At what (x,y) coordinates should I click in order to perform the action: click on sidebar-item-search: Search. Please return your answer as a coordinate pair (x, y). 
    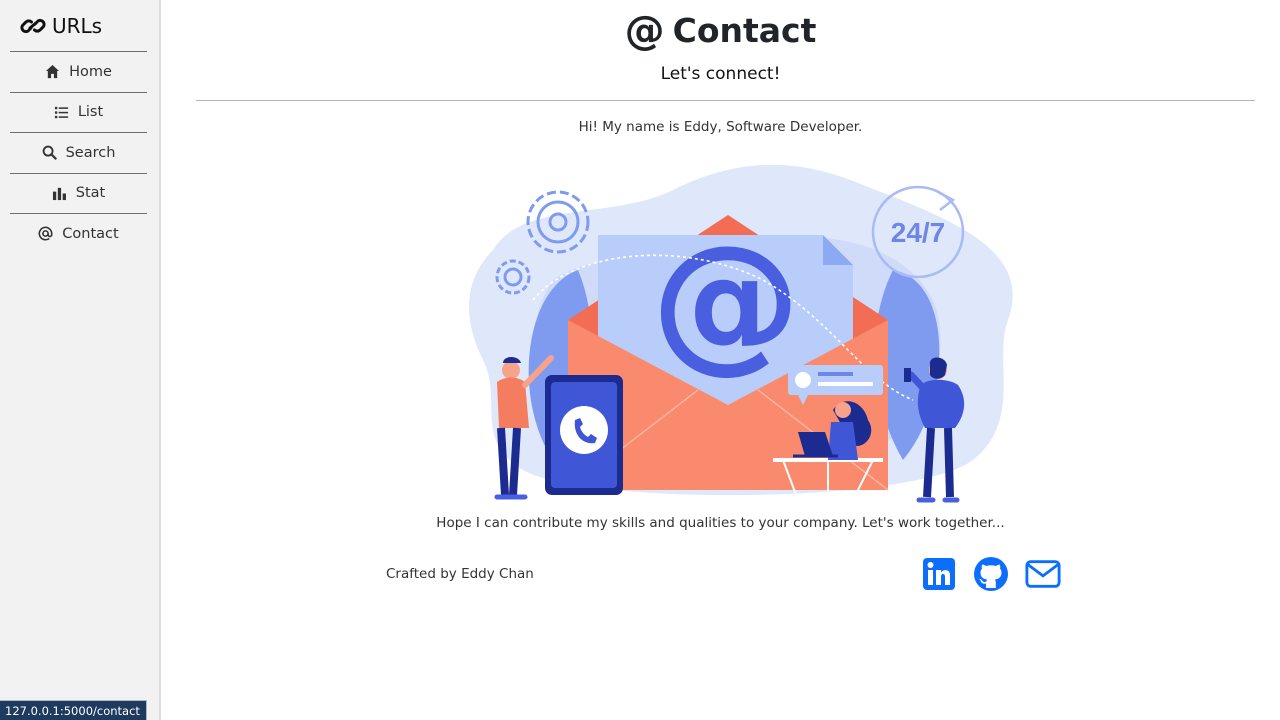
    Looking at the image, I should click on (78, 152).